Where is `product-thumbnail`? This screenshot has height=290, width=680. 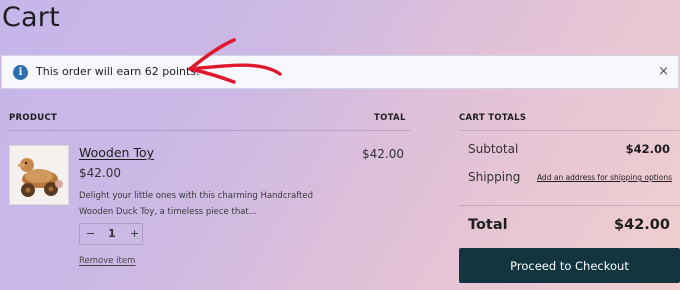
product-thumbnail is located at coordinates (39, 175).